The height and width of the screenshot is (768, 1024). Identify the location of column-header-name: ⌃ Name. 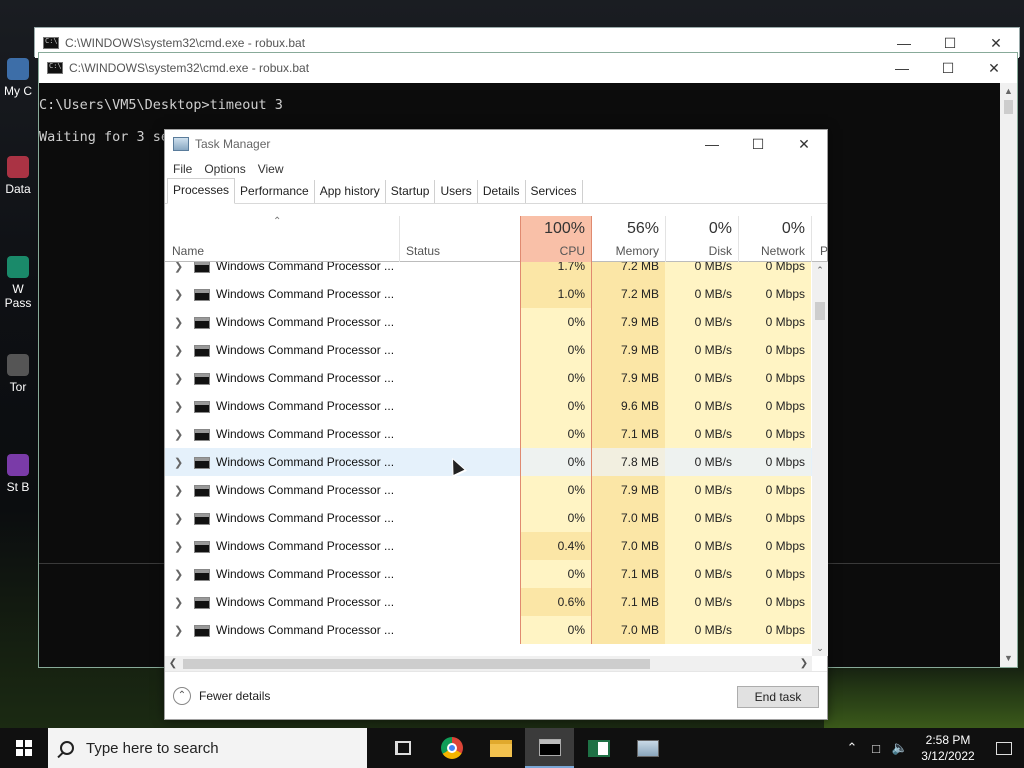
(282, 239).